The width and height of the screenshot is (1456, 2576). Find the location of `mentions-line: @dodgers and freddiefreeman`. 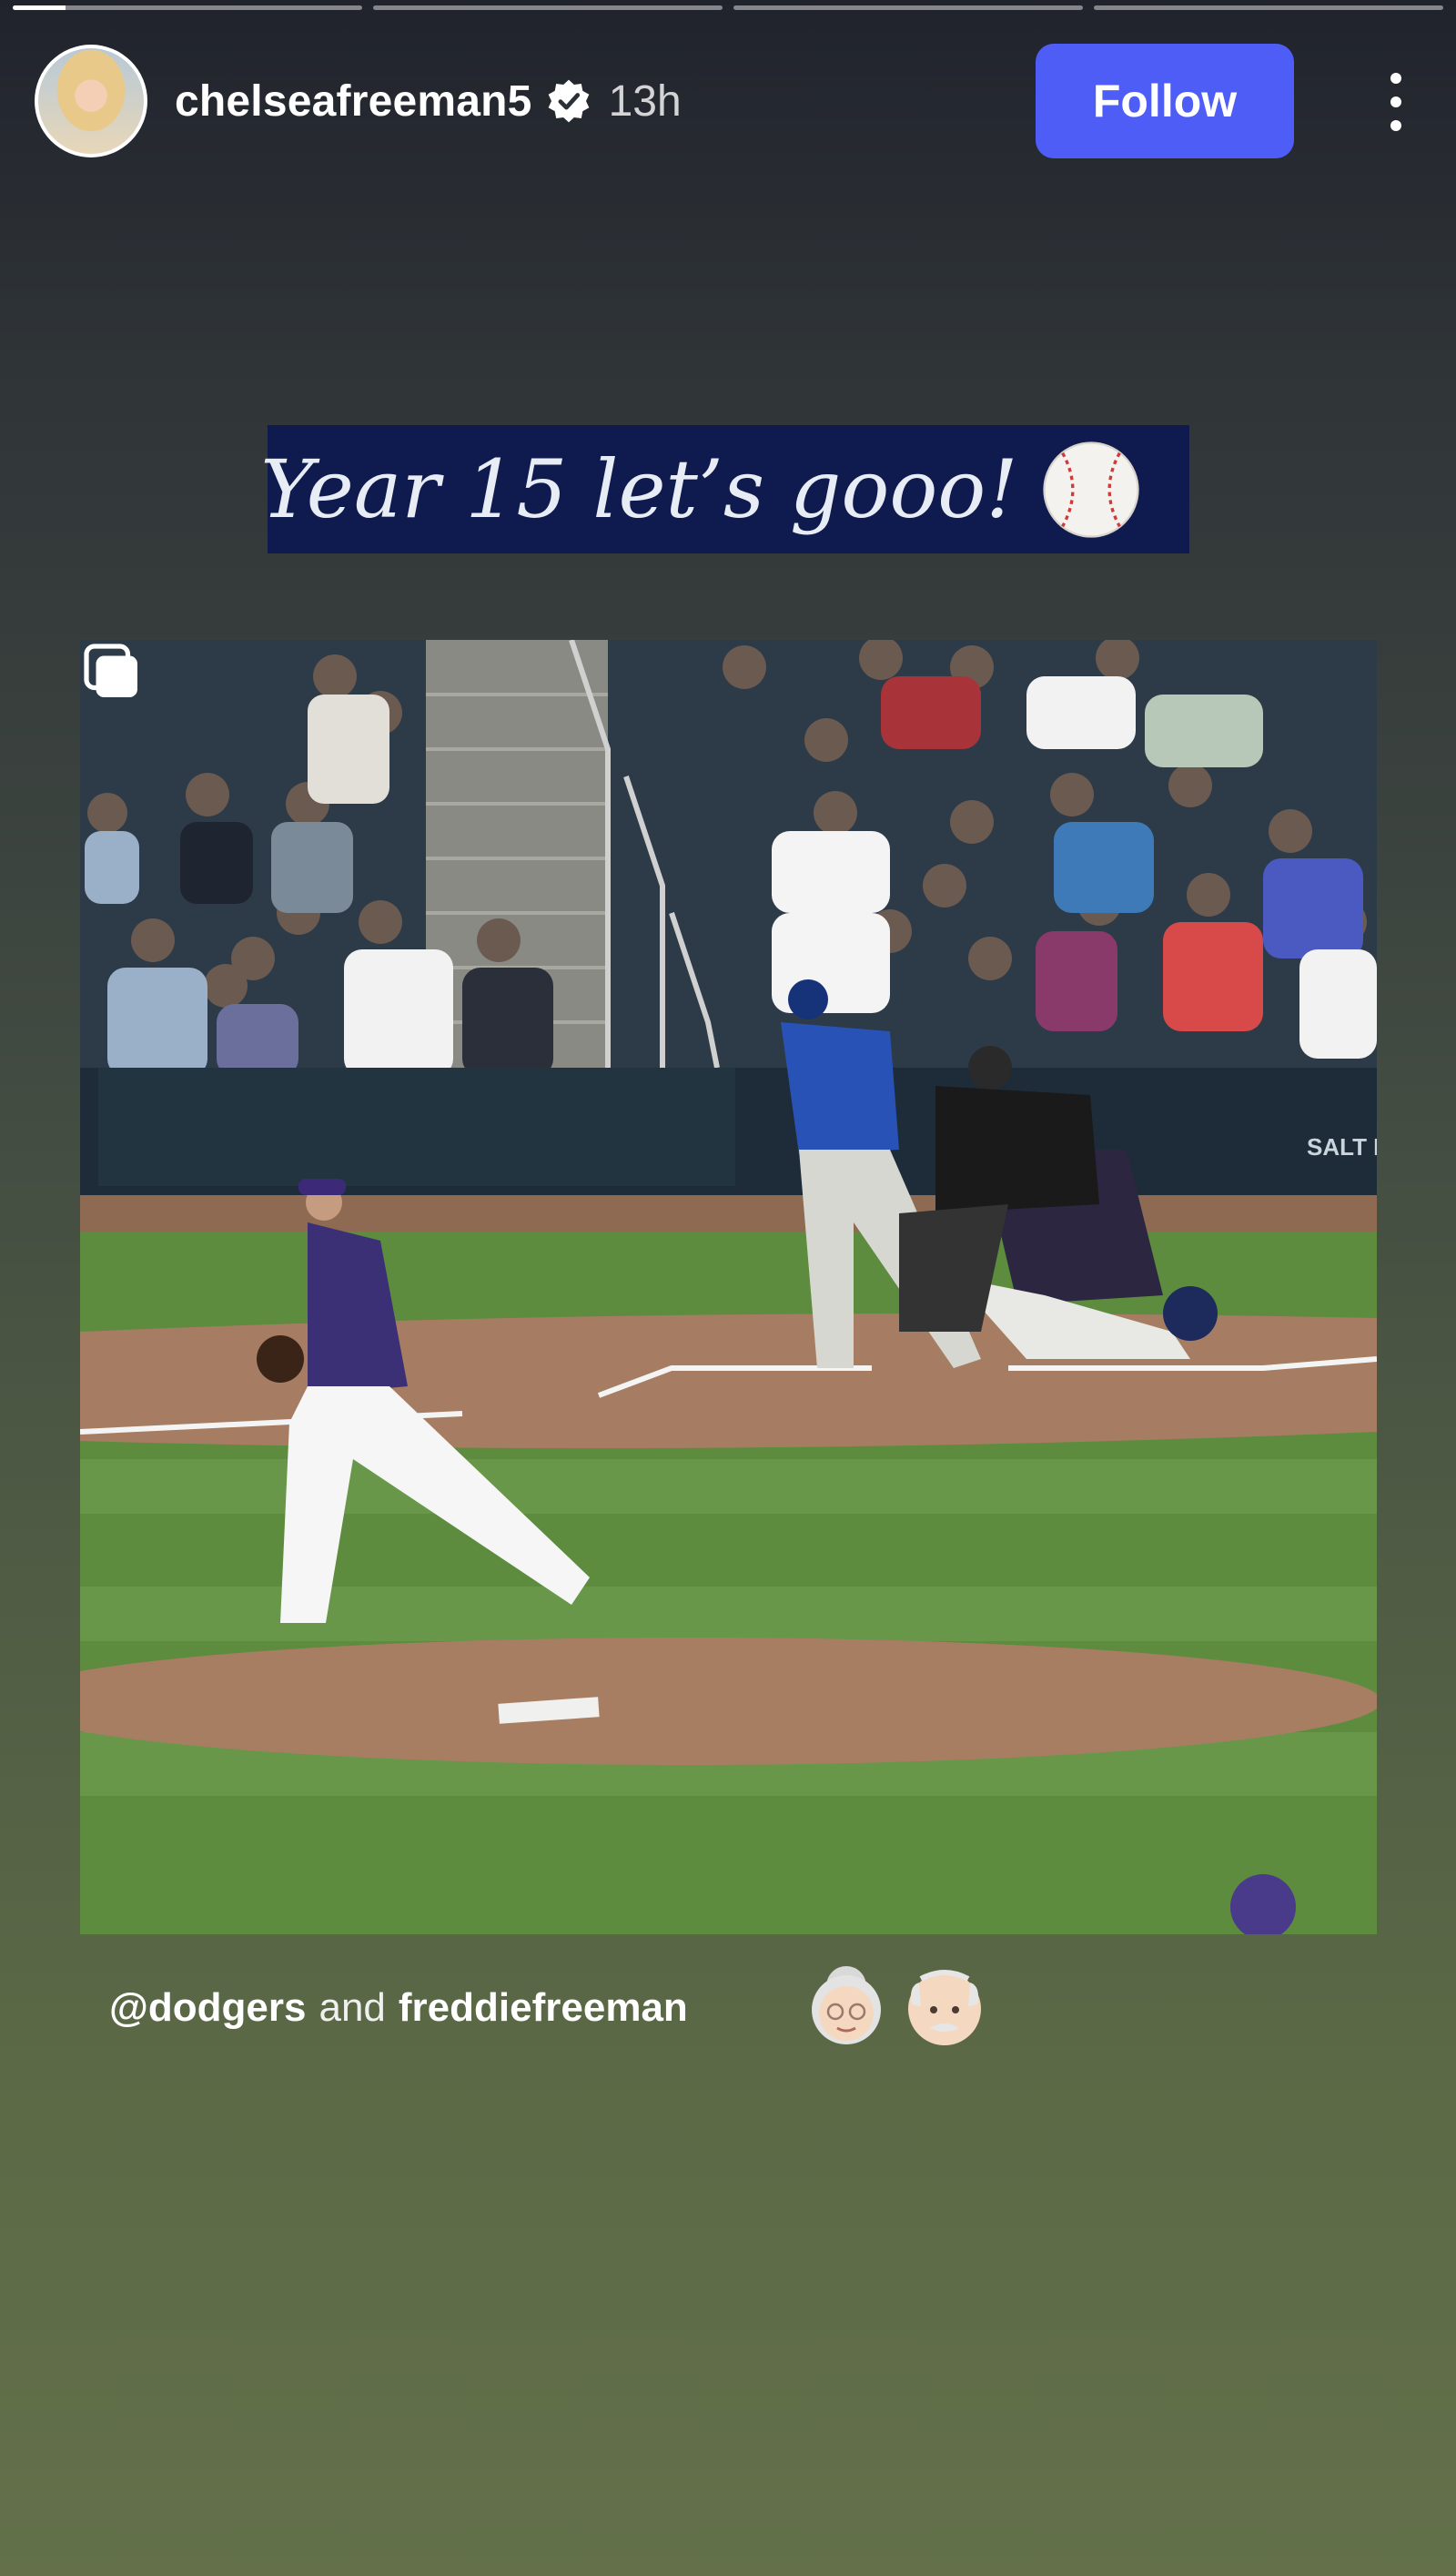

mentions-line: @dodgers and freddiefreeman is located at coordinates (399, 2008).